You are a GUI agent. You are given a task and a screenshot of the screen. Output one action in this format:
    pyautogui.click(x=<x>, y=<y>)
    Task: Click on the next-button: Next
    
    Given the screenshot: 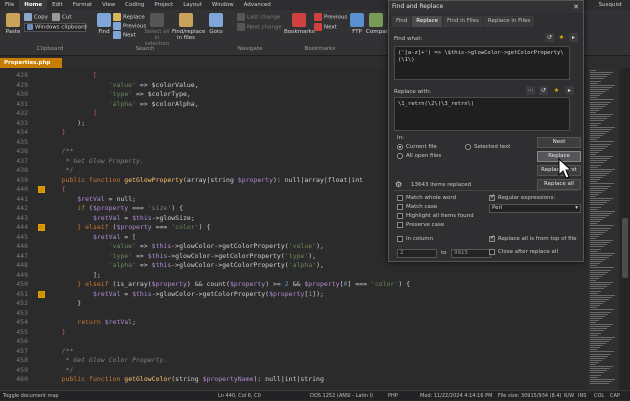 What is the action you would take?
    pyautogui.click(x=559, y=142)
    